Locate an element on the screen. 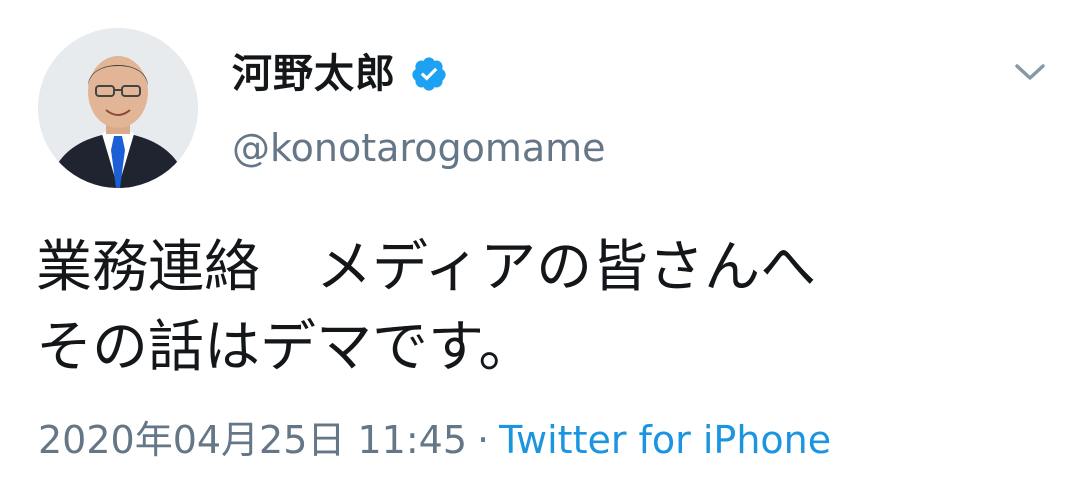 Image resolution: width=1080 pixels, height=499 pixels. user-handle: @konotarogomame is located at coordinates (419, 148).